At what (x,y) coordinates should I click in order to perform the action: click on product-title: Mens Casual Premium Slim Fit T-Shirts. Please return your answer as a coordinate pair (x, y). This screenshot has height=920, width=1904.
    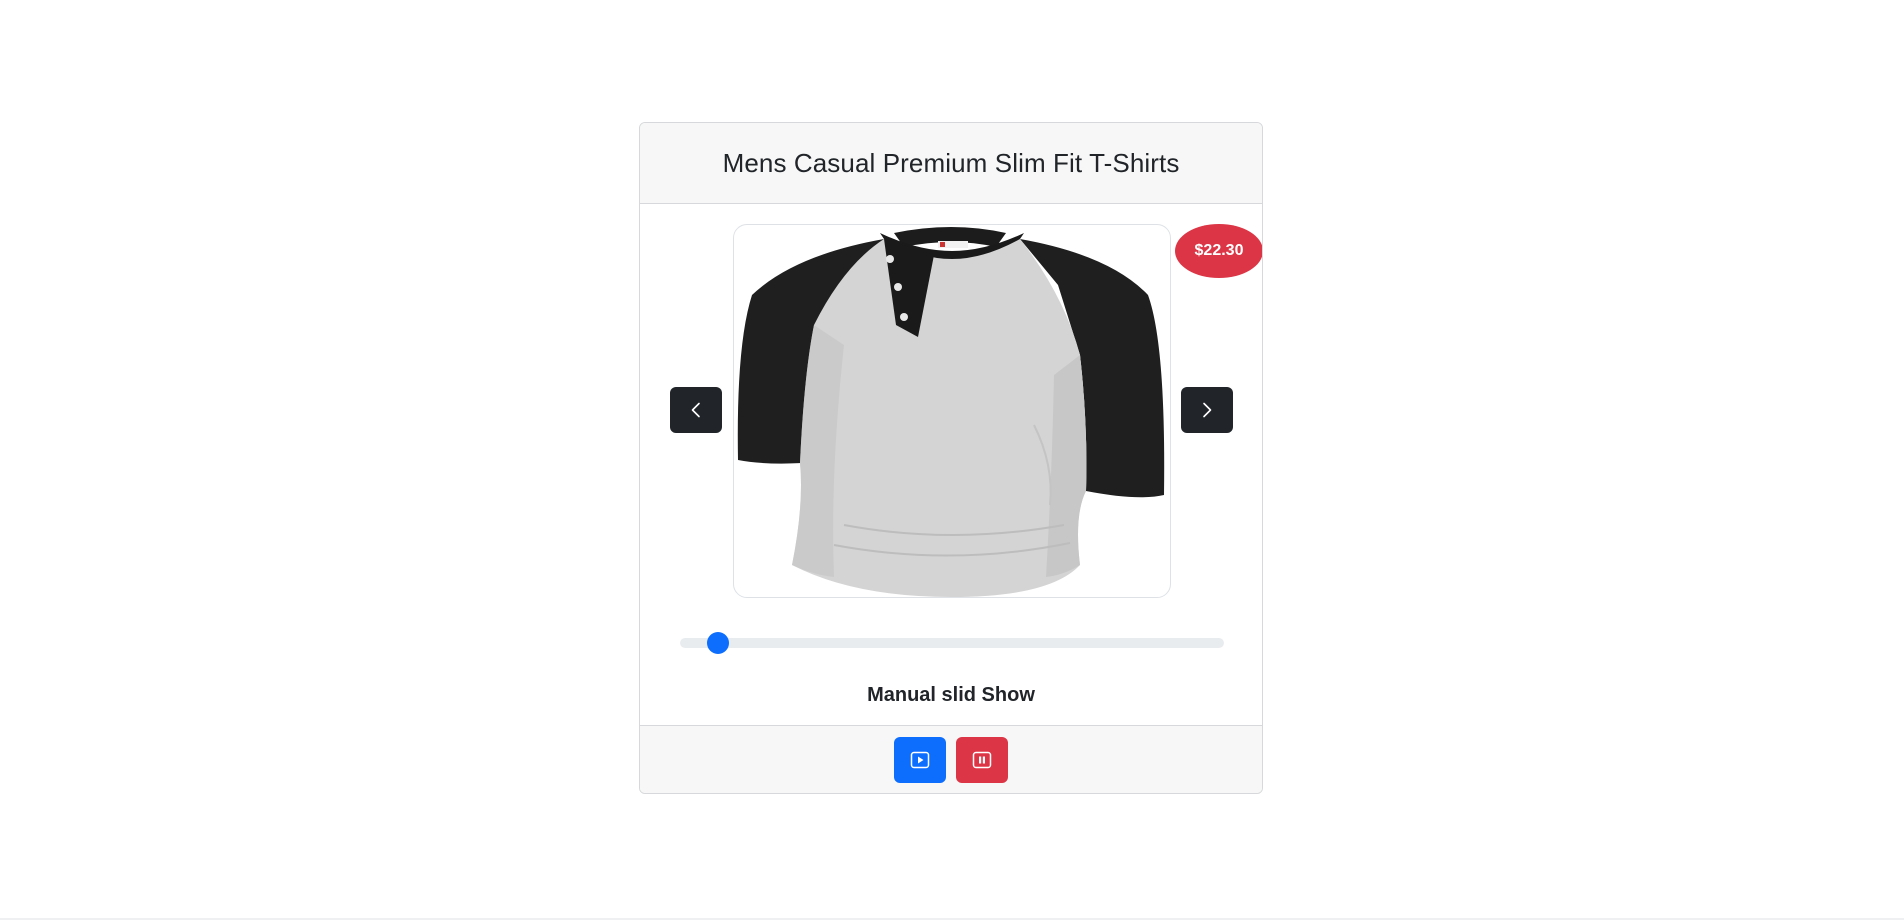
    Looking at the image, I should click on (951, 162).